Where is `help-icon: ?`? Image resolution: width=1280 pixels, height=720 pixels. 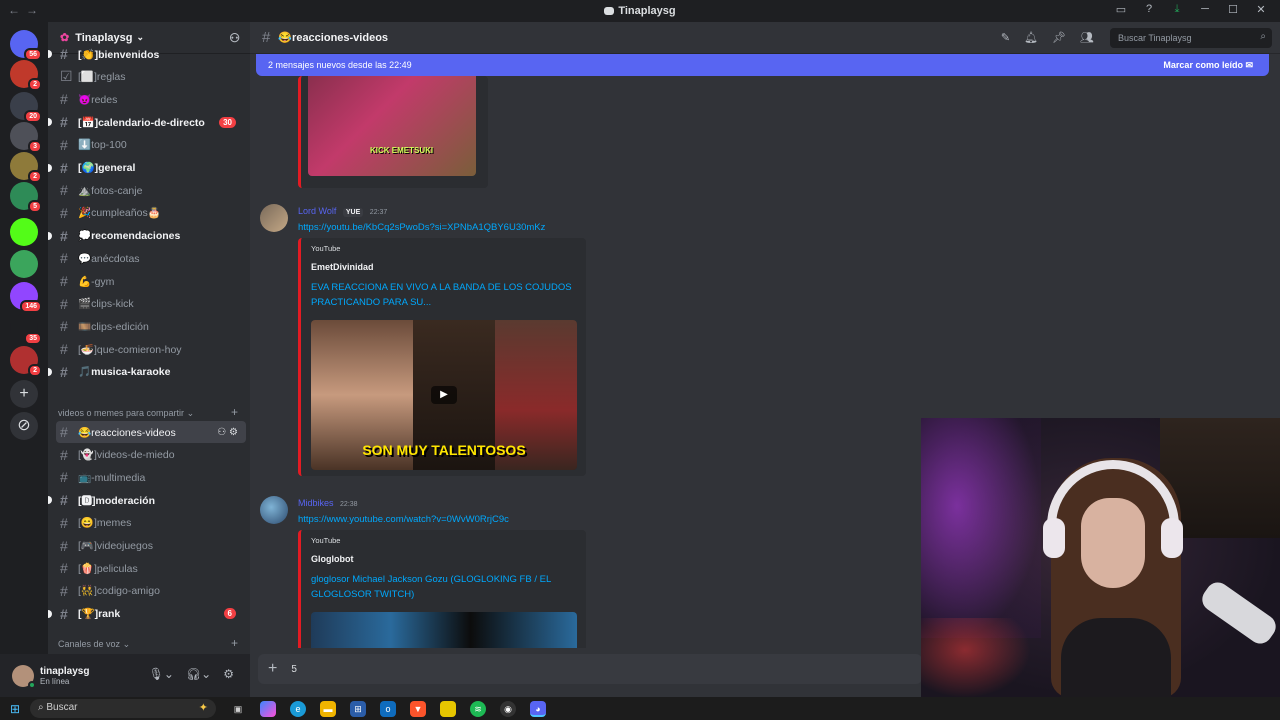
help-icon: ? is located at coordinates (1149, 9).